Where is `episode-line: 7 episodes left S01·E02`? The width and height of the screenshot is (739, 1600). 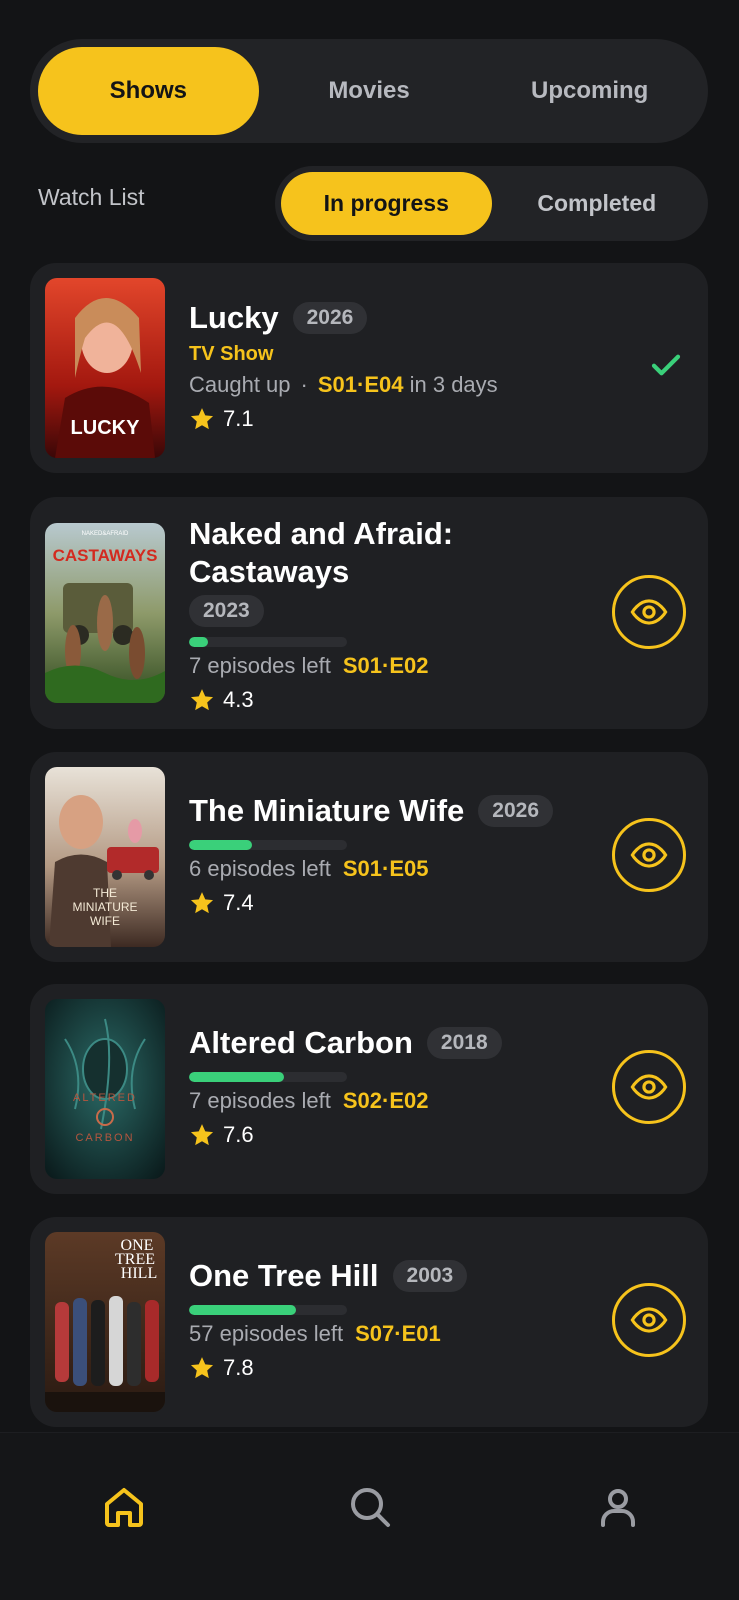 episode-line: 7 episodes left S01·E02 is located at coordinates (383, 666).